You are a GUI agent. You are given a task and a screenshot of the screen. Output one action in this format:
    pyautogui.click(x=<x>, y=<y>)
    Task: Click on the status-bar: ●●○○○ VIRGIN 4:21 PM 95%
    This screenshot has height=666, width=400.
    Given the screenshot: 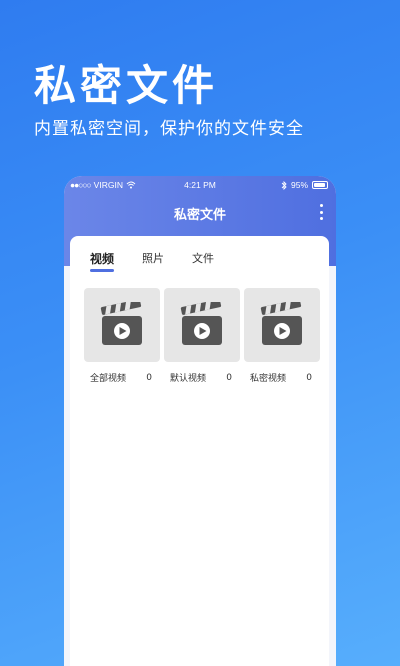 What is the action you would take?
    pyautogui.click(x=200, y=185)
    